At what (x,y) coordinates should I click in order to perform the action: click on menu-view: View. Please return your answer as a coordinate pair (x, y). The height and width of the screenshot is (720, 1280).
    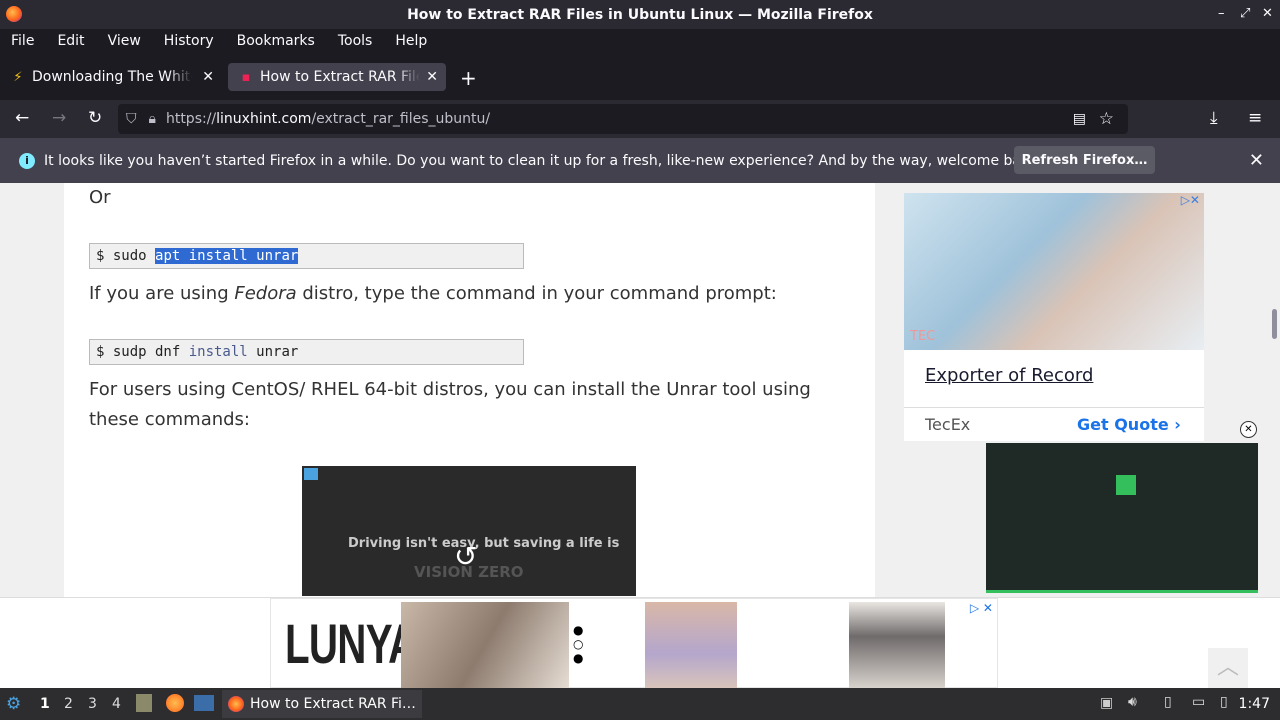
    Looking at the image, I should click on (124, 41).